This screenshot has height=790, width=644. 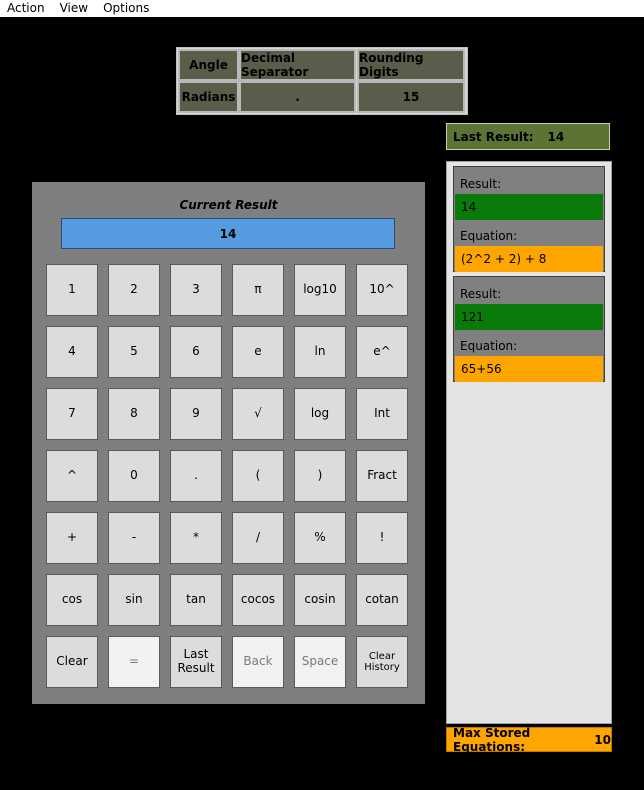 I want to click on minus-key: -, so click(x=134, y=538).